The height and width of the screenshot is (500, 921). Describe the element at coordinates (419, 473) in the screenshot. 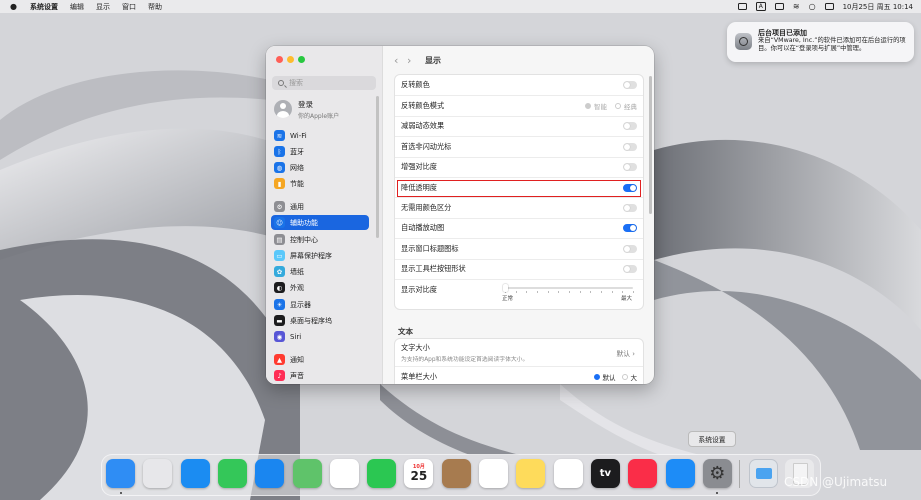

I see `calendar-app: 10月 25` at that location.